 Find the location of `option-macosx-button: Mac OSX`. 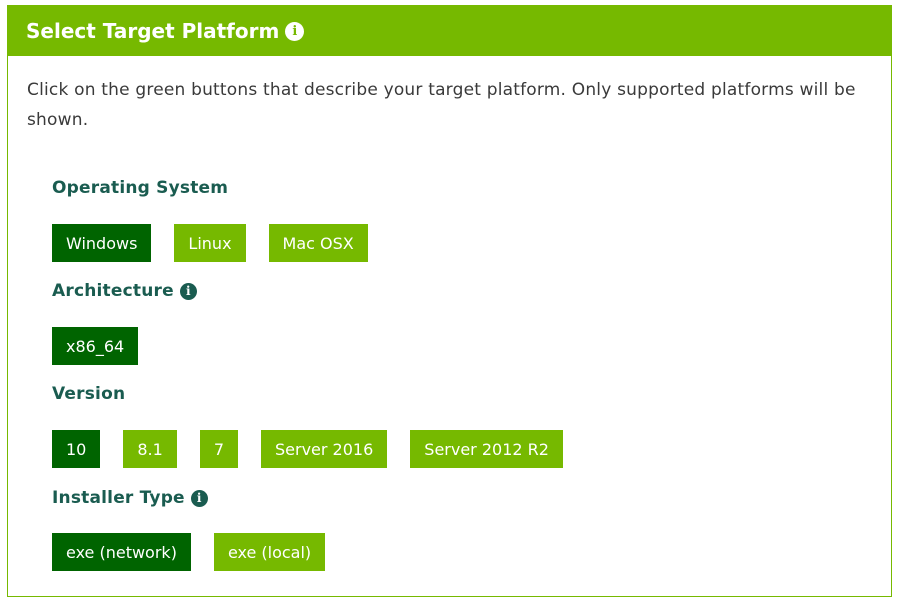

option-macosx-button: Mac OSX is located at coordinates (318, 243).